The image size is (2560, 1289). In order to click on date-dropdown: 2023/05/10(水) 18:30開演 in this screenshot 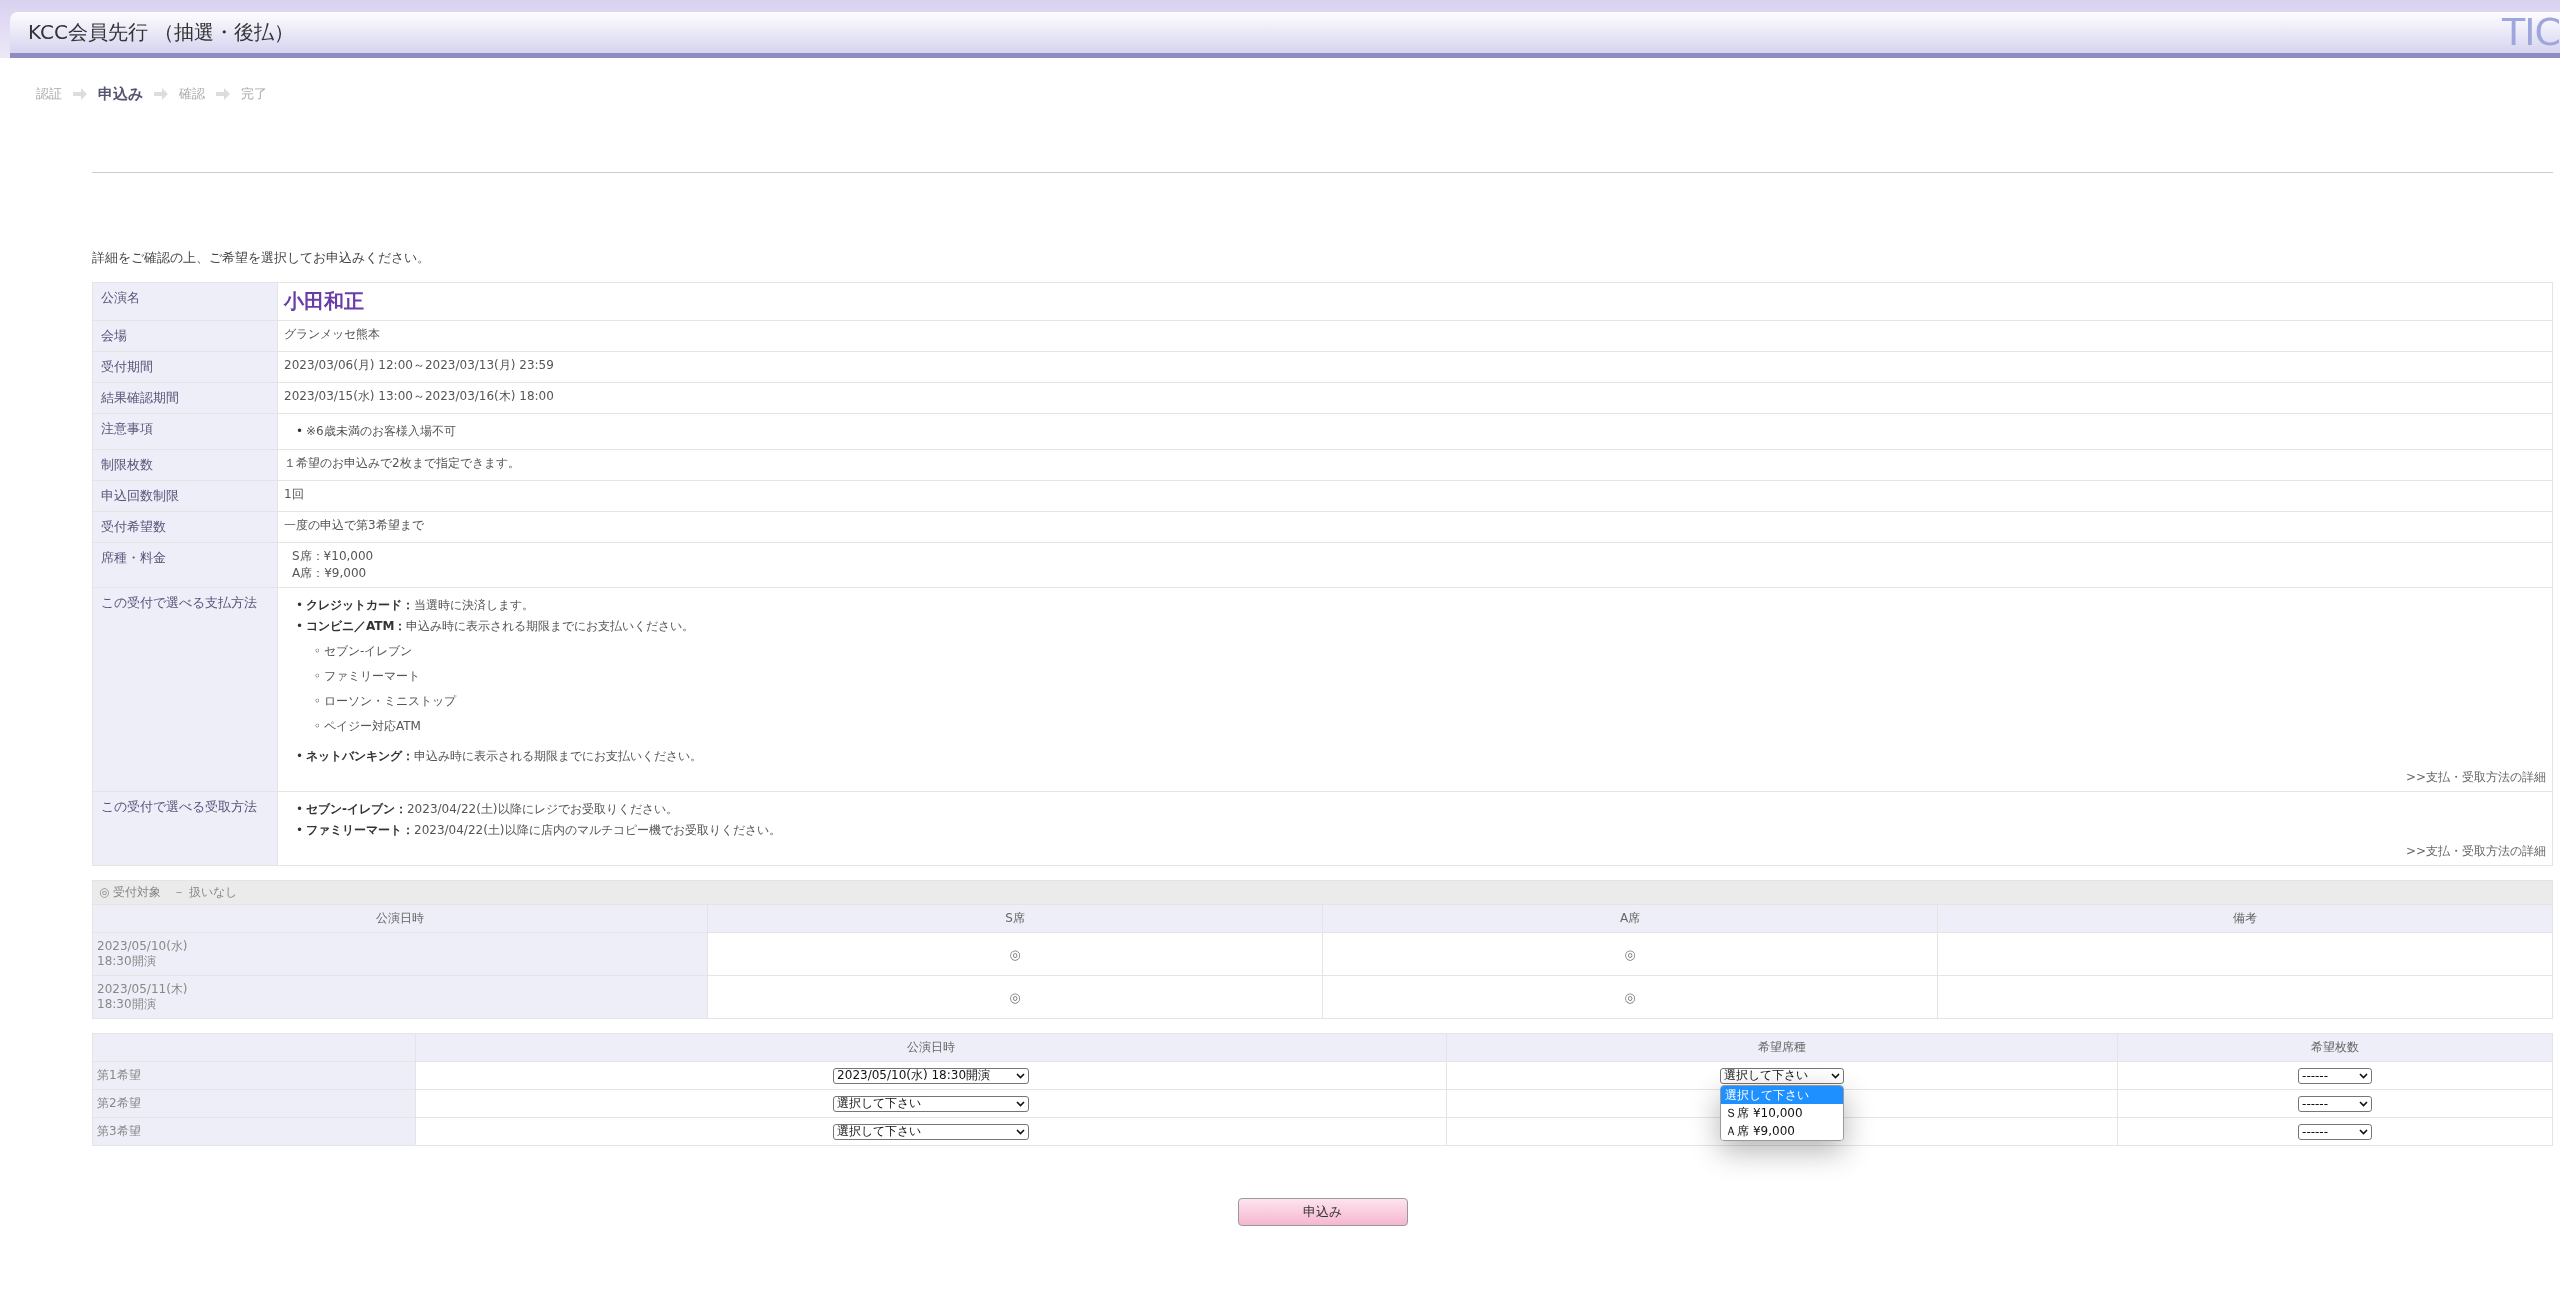, I will do `click(931, 1075)`.